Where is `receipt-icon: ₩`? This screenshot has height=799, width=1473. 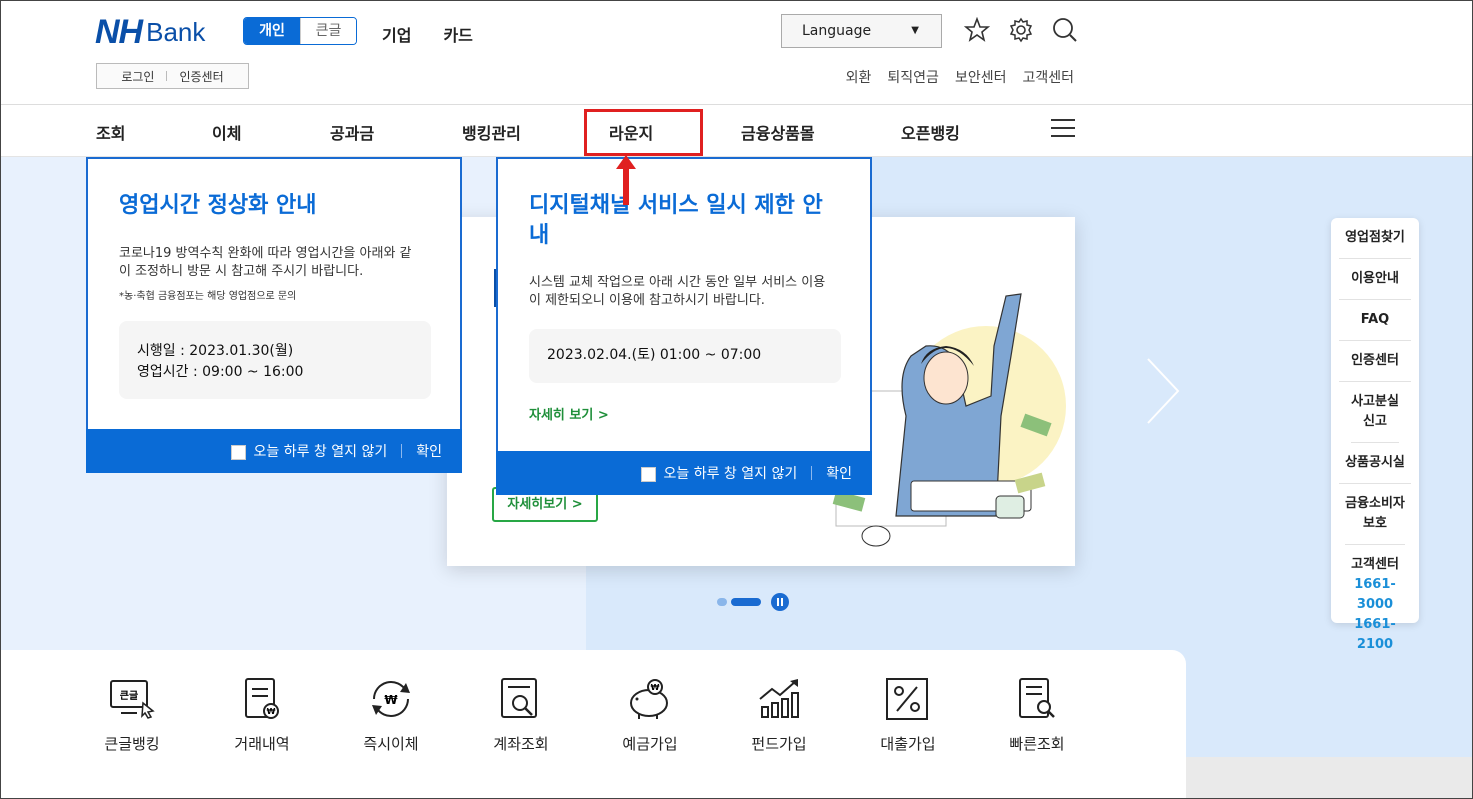 receipt-icon: ₩ is located at coordinates (262, 698).